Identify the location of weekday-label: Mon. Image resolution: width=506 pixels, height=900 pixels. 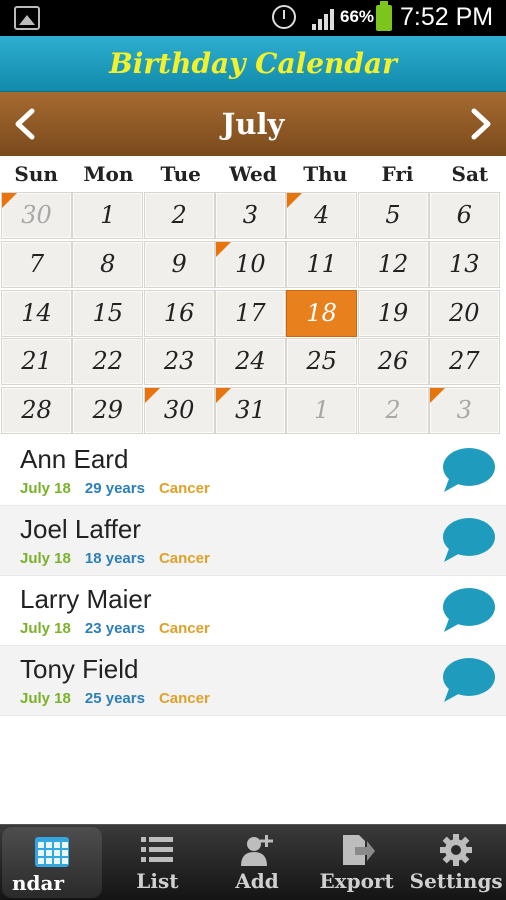
(108, 174).